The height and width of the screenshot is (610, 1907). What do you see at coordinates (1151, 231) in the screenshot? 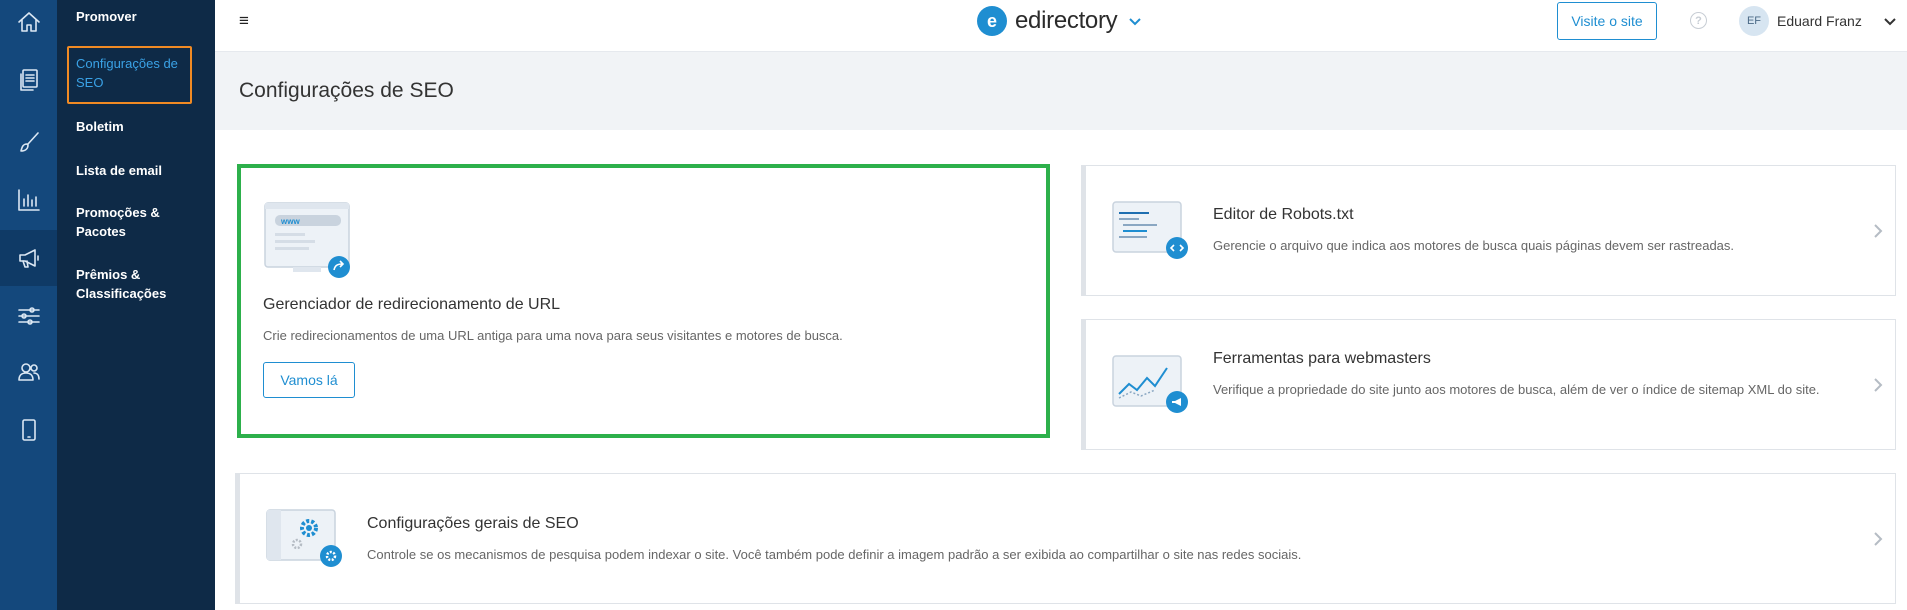
I see `code-editor-icon` at bounding box center [1151, 231].